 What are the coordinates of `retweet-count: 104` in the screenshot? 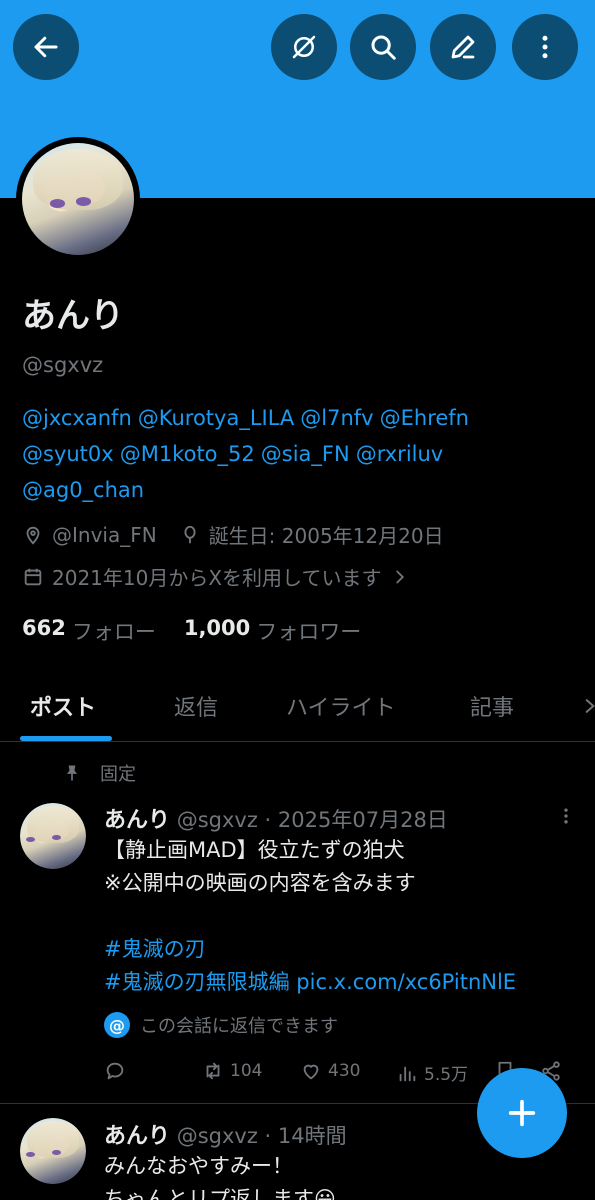 It's located at (246, 1071).